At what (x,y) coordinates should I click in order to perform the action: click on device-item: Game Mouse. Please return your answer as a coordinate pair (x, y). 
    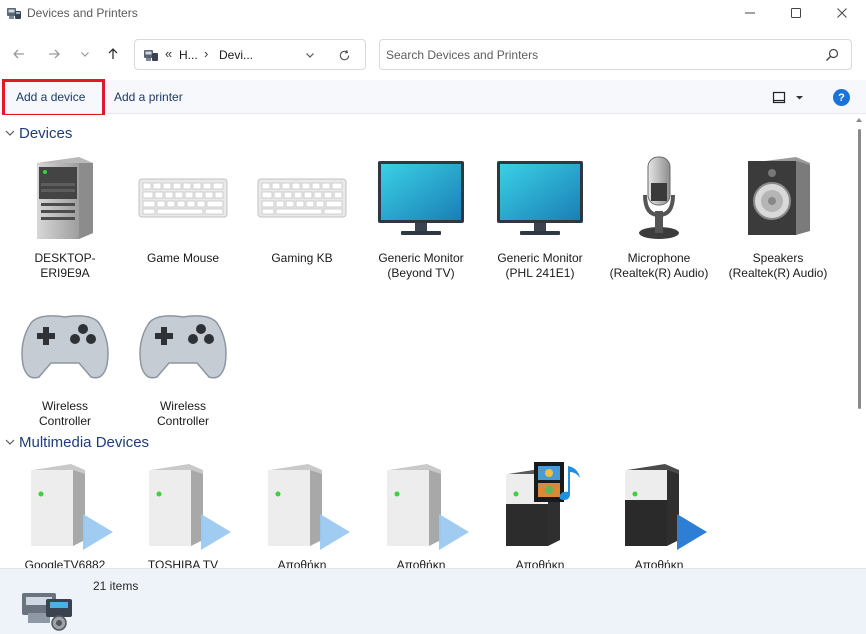
    Looking at the image, I should click on (183, 209).